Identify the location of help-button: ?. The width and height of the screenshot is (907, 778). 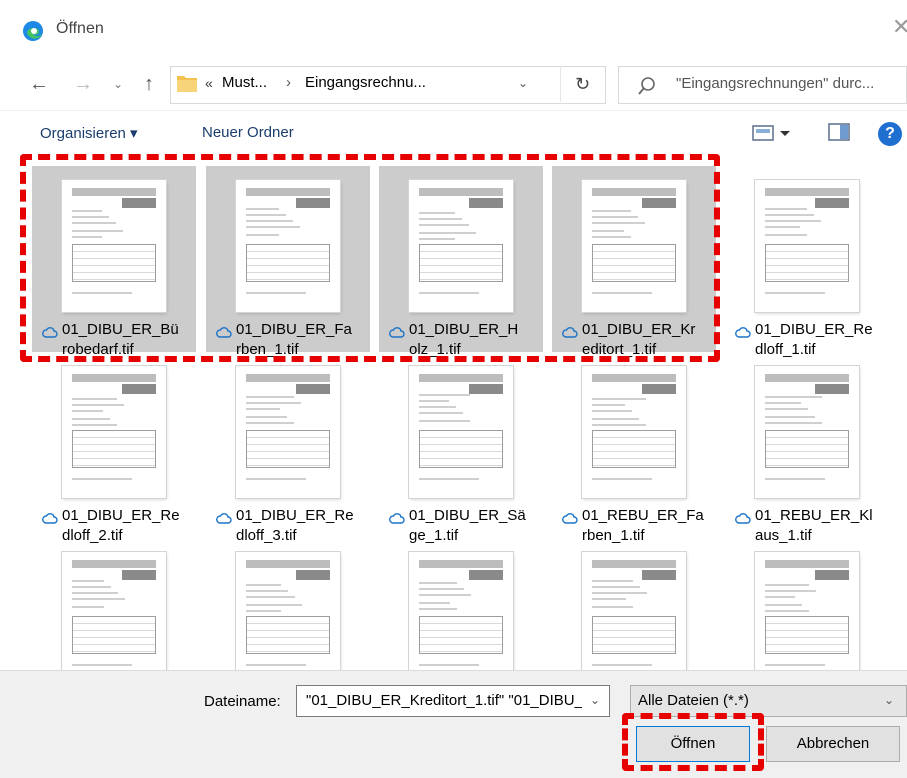
(890, 134).